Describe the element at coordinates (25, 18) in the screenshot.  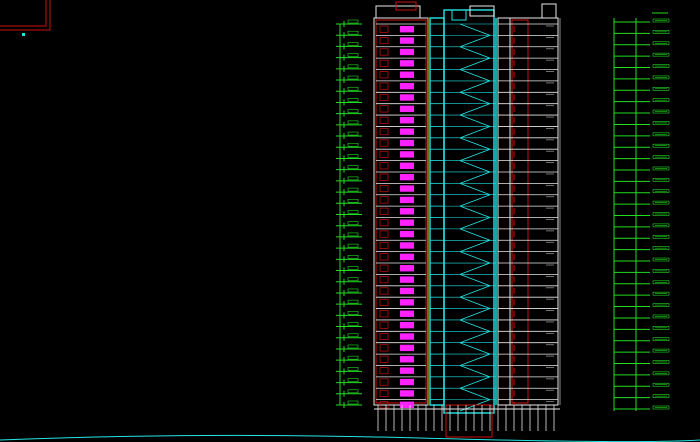
I see `plan-frame-fragment` at that location.